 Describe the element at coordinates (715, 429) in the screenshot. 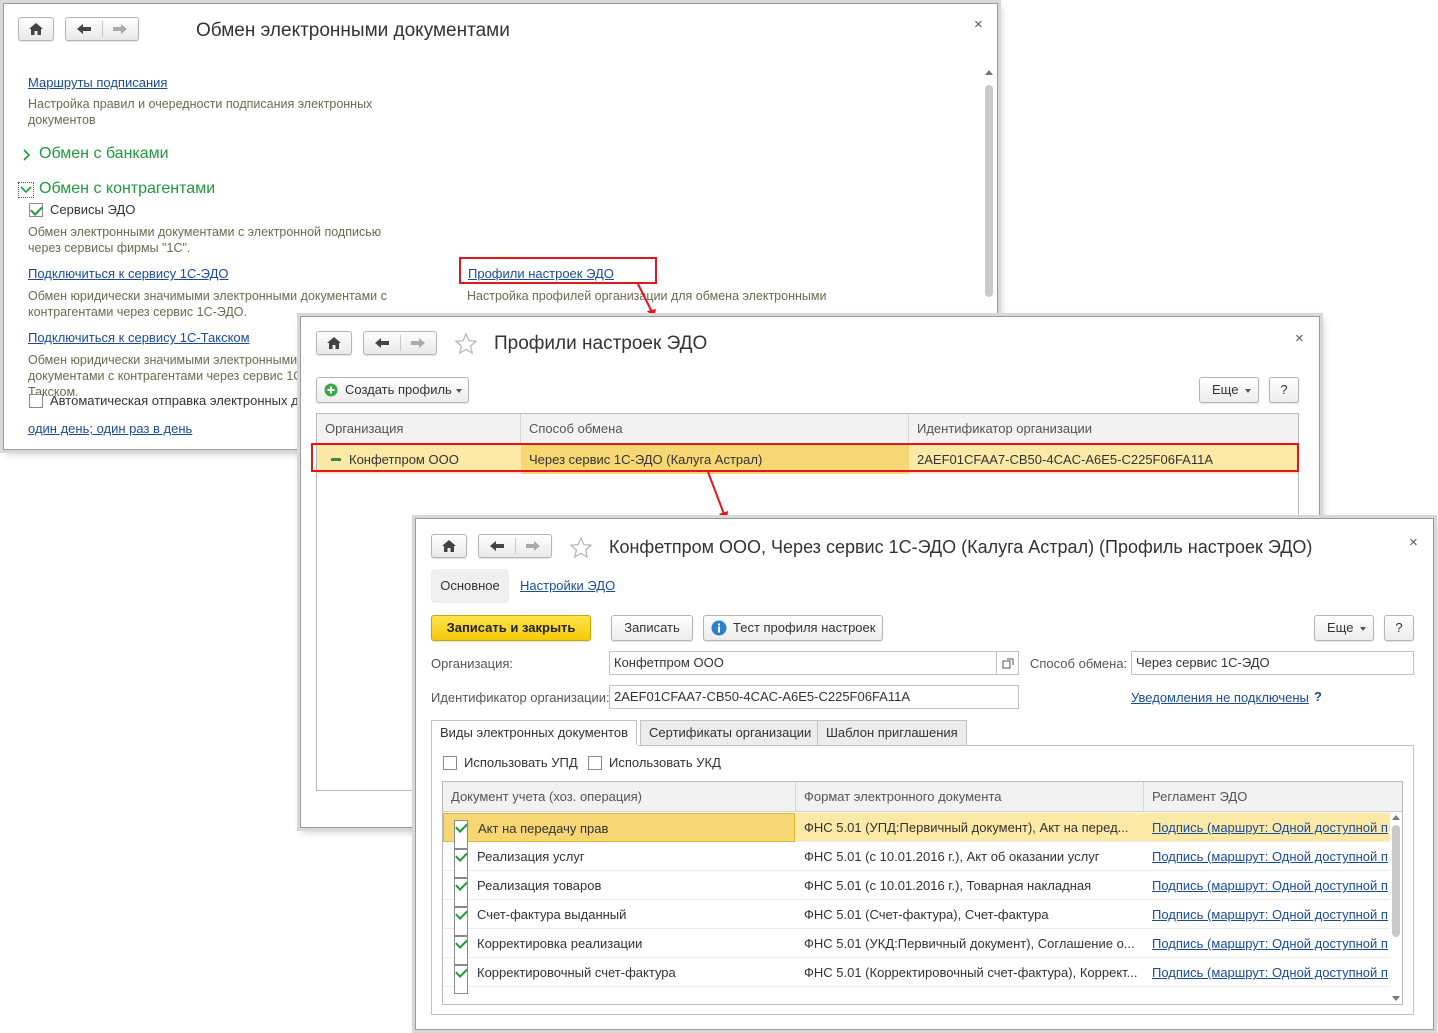

I see `column-header: Способ обмена` at that location.